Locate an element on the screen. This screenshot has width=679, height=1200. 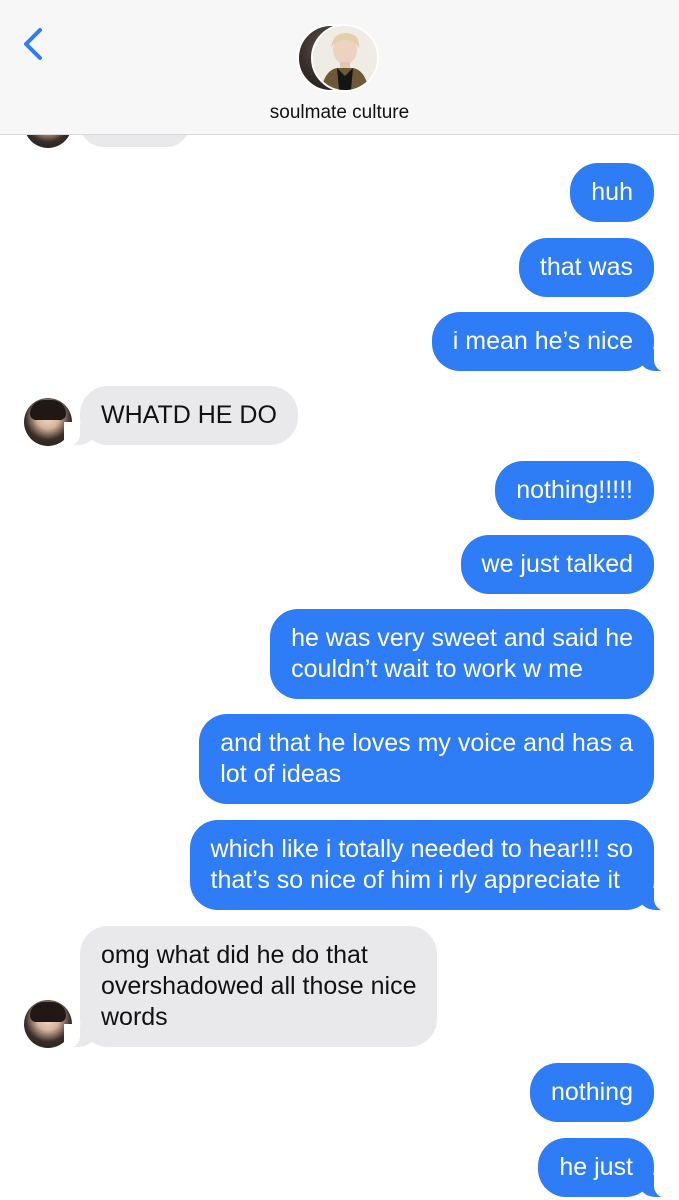
chevron-left-icon is located at coordinates (33, 44).